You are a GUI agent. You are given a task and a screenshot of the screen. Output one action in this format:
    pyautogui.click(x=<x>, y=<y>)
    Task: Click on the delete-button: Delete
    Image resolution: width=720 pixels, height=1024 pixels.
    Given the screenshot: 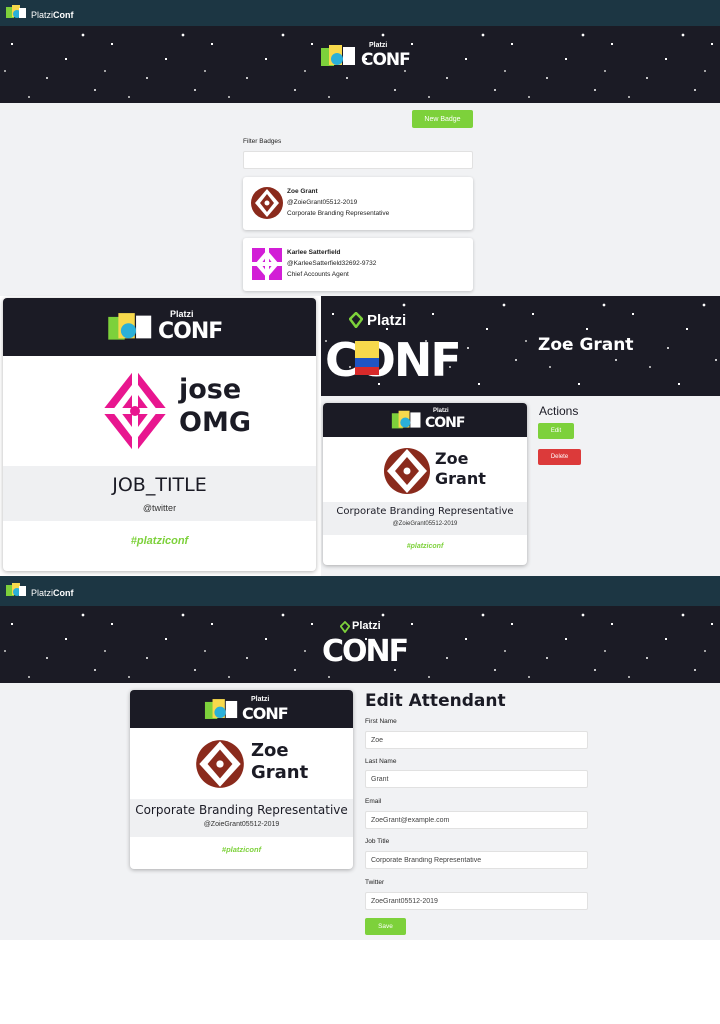 What is the action you would take?
    pyautogui.click(x=559, y=457)
    